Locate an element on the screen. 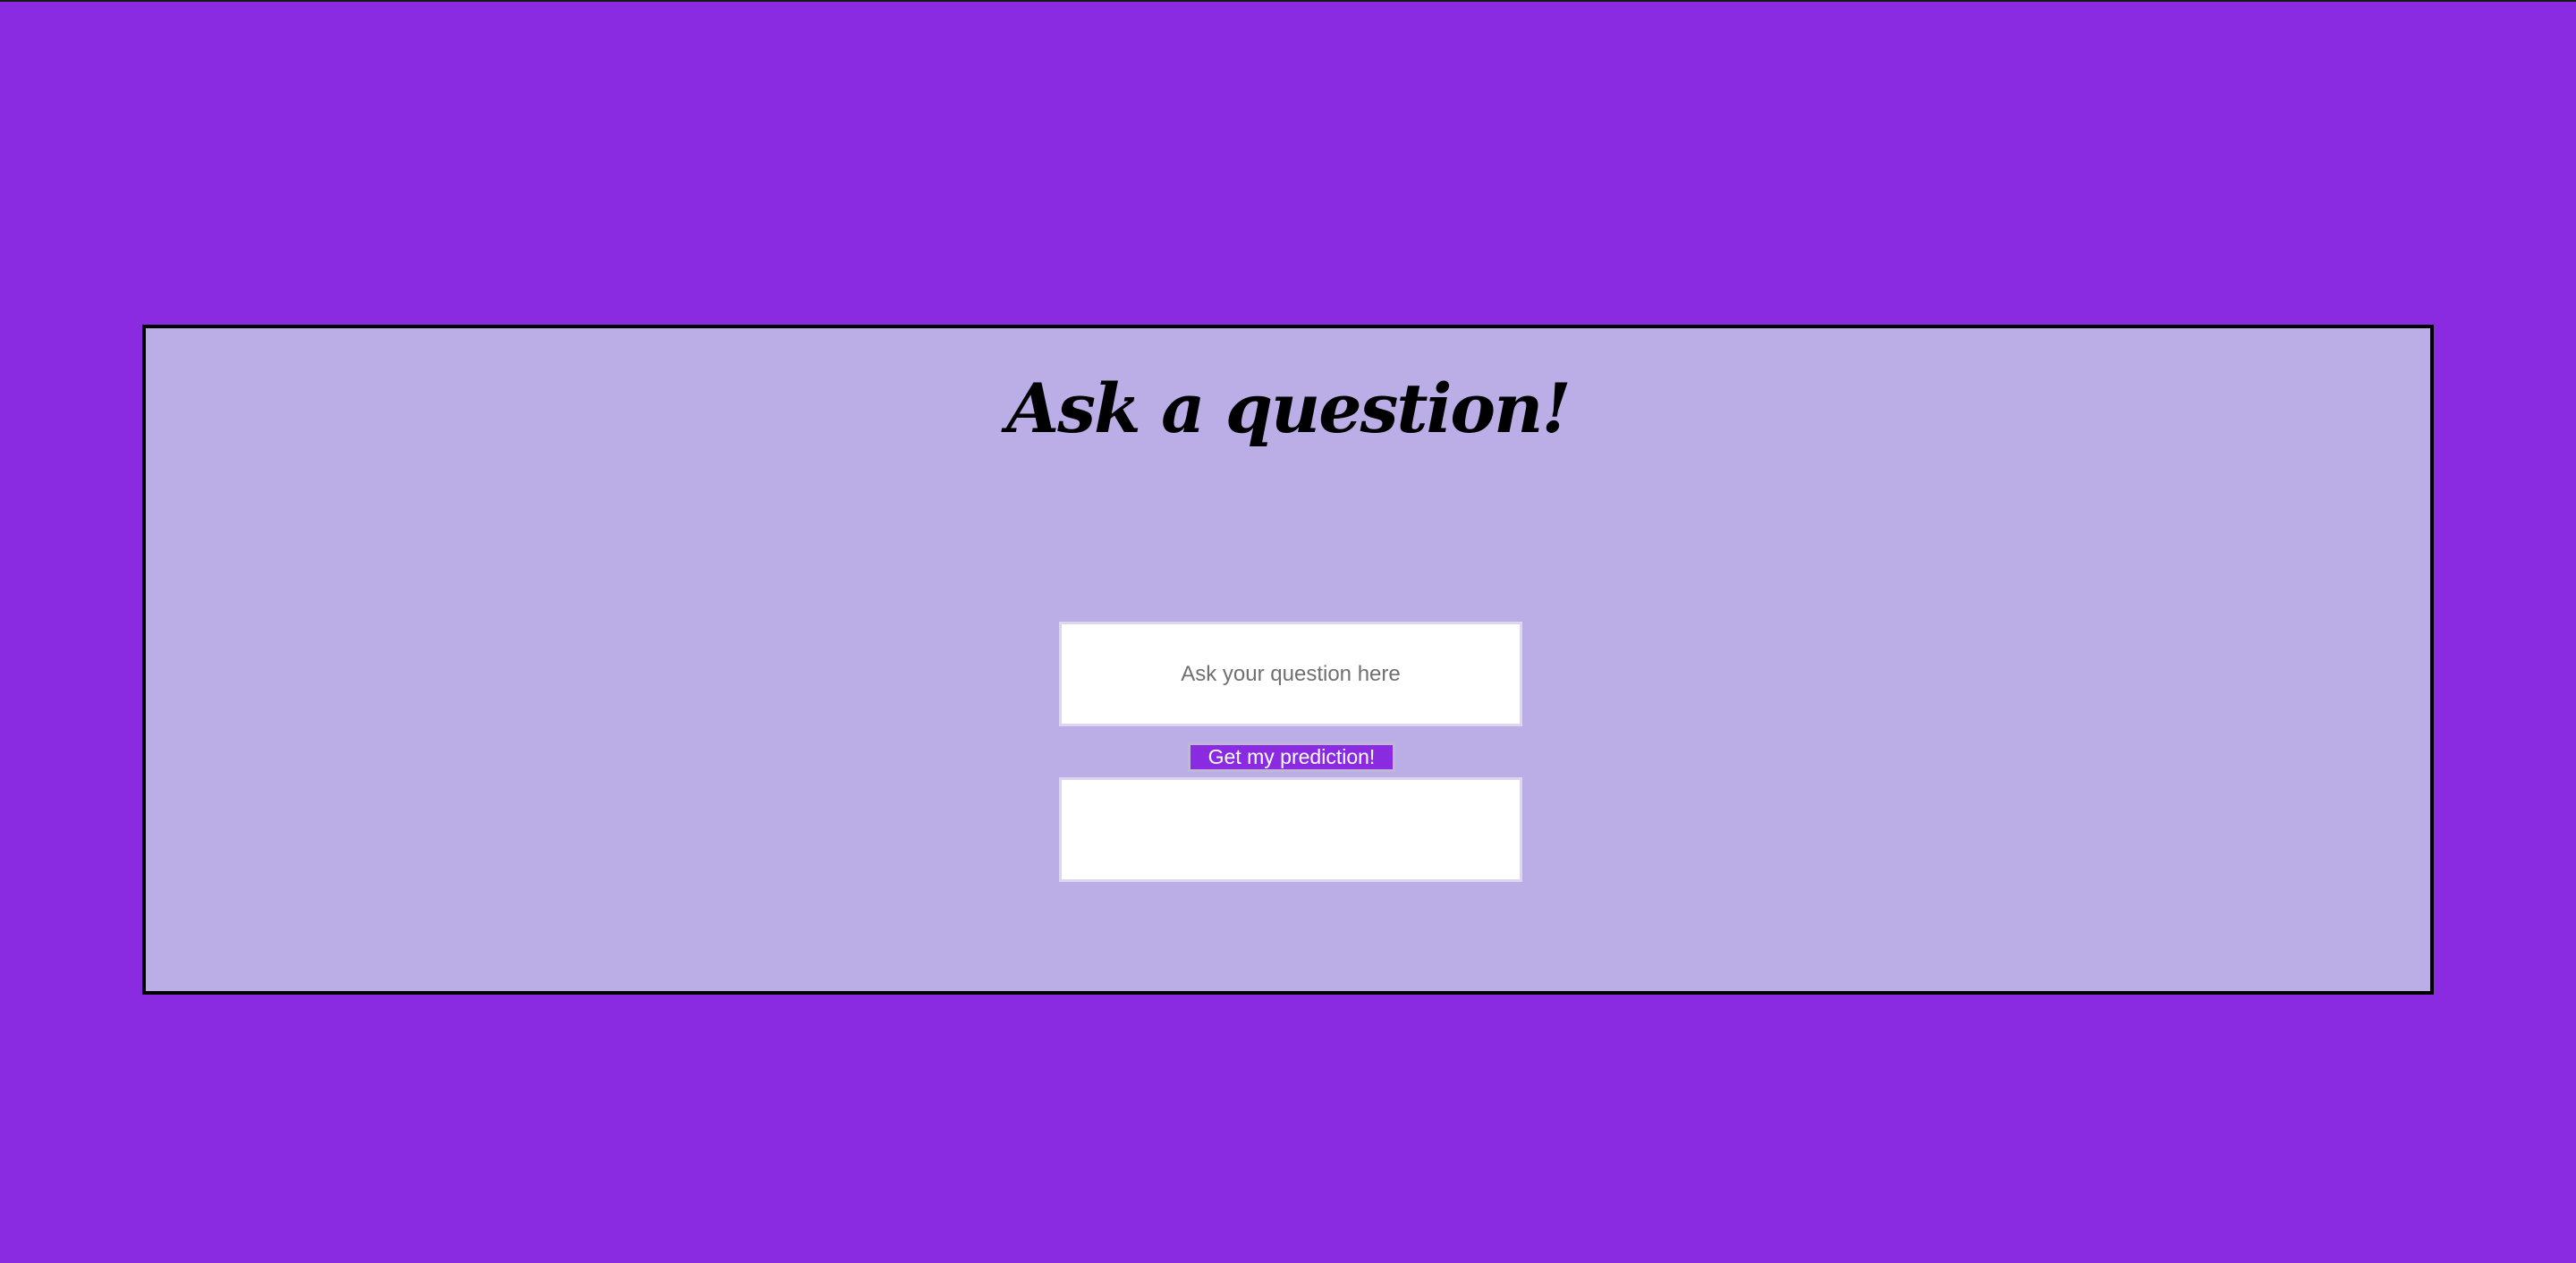 This screenshot has height=1263, width=2576. get-prediction-button: Get my prediction! is located at coordinates (1291, 757).